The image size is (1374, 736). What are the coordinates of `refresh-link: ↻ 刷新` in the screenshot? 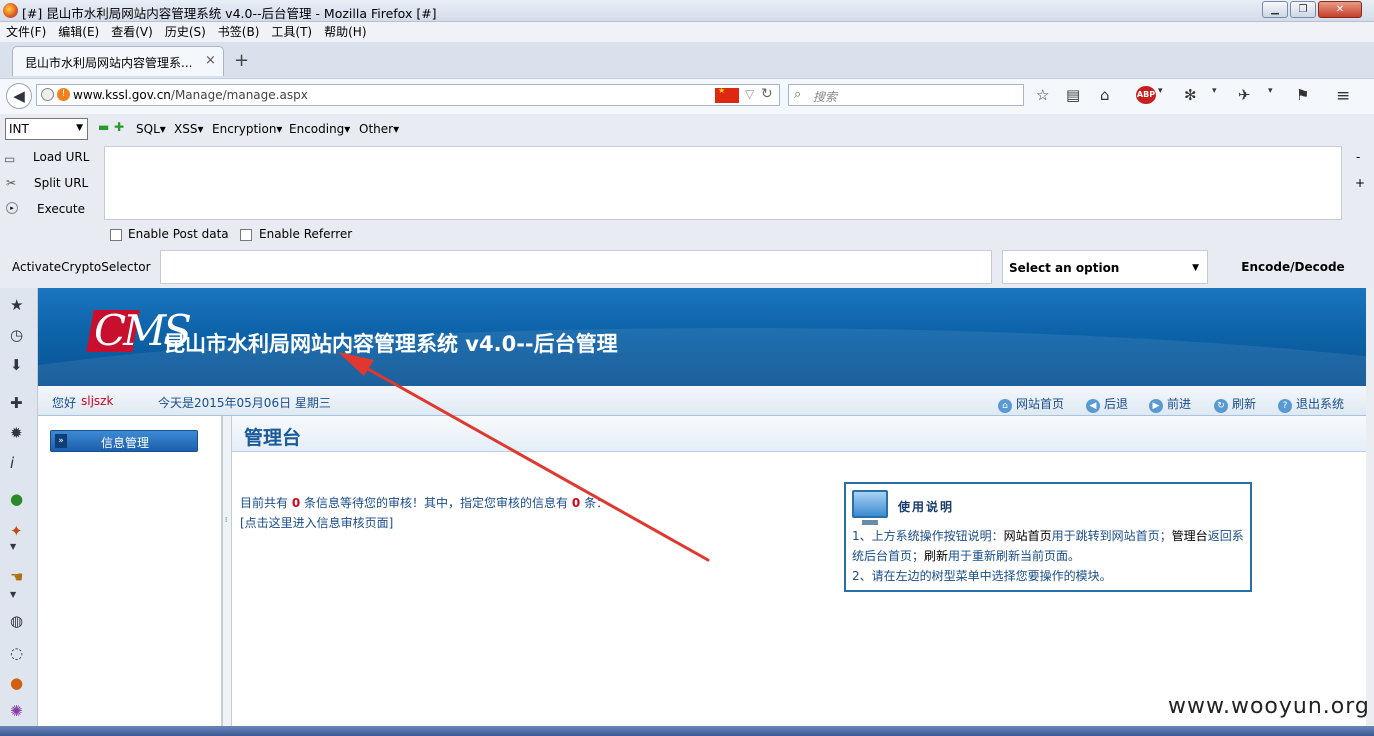 It's located at (1235, 404).